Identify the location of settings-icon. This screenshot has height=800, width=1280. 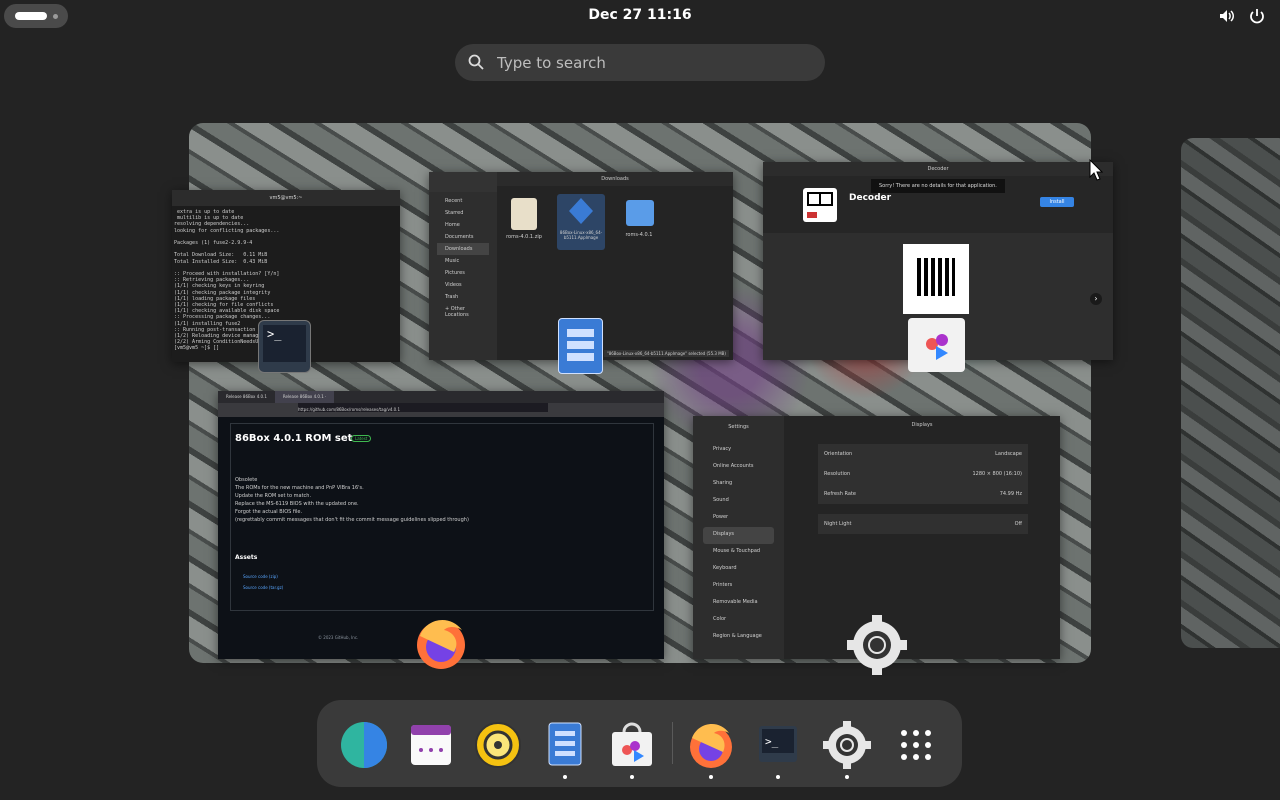
(847, 749).